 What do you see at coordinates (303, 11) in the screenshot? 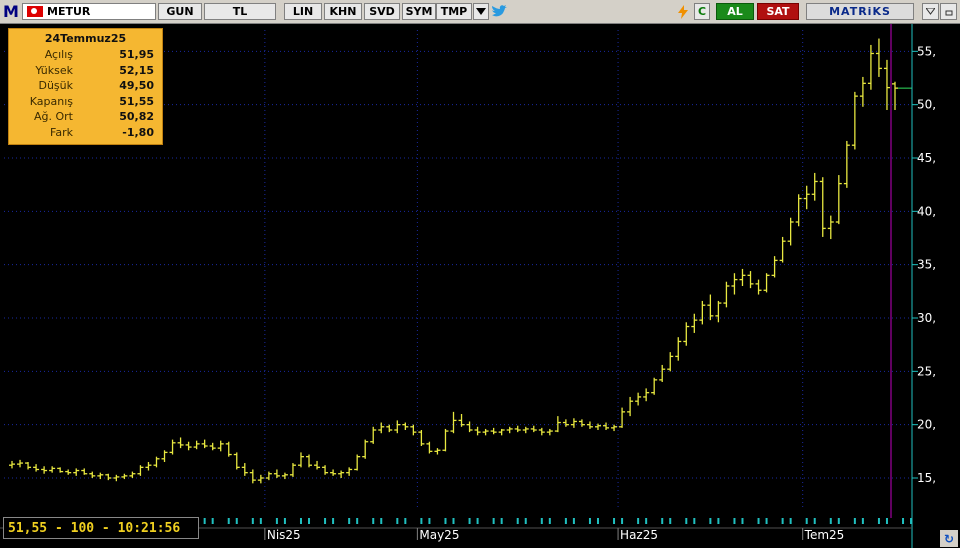
I see `linear-scale-button: LIN` at bounding box center [303, 11].